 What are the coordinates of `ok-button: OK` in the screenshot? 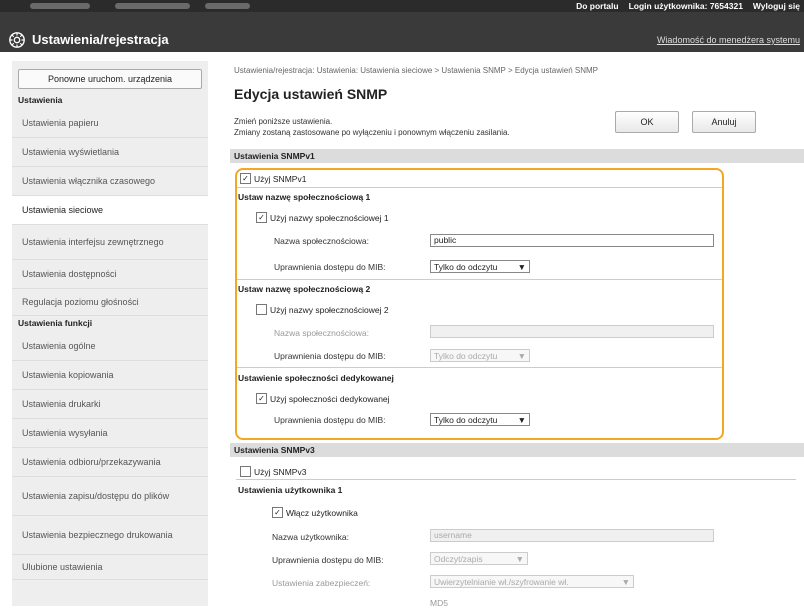 It's located at (647, 122).